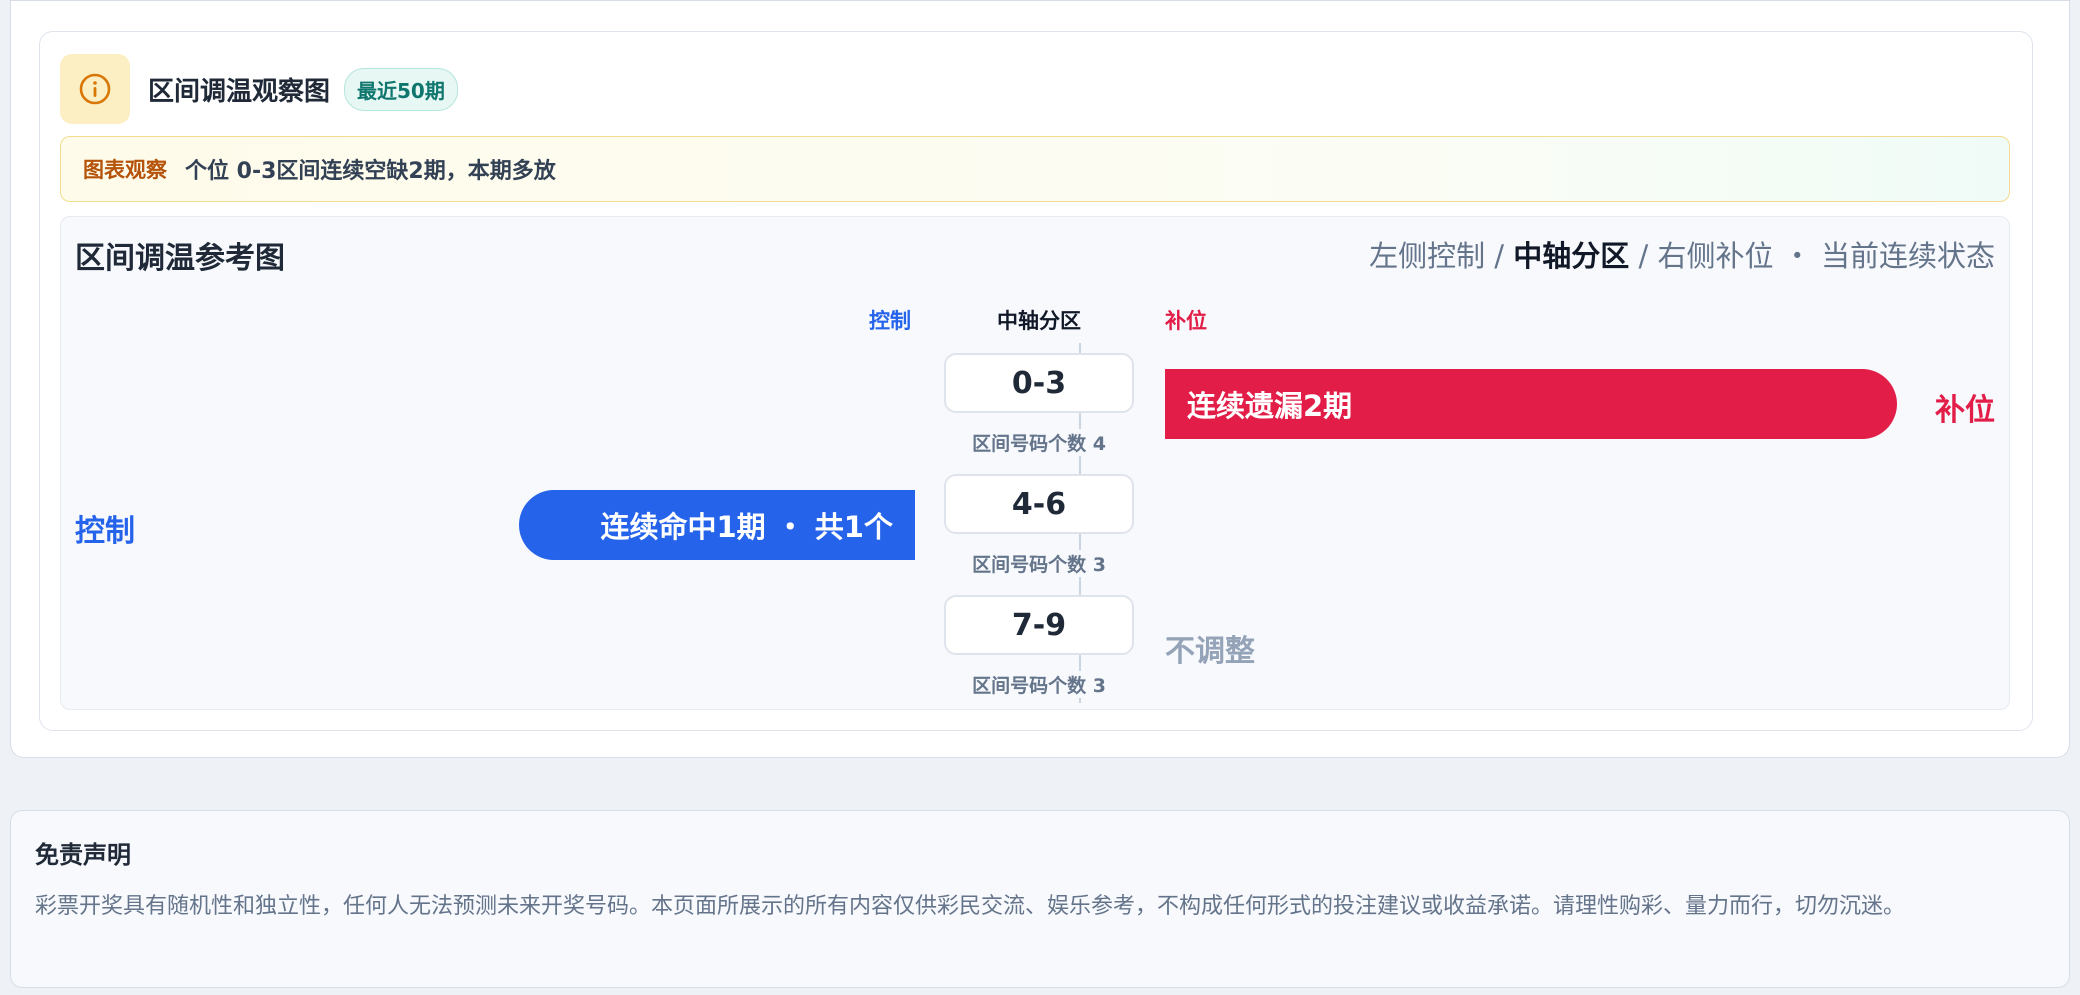 Image resolution: width=2080 pixels, height=995 pixels. What do you see at coordinates (401, 89) in the screenshot?
I see `period-badge: 最近50期` at bounding box center [401, 89].